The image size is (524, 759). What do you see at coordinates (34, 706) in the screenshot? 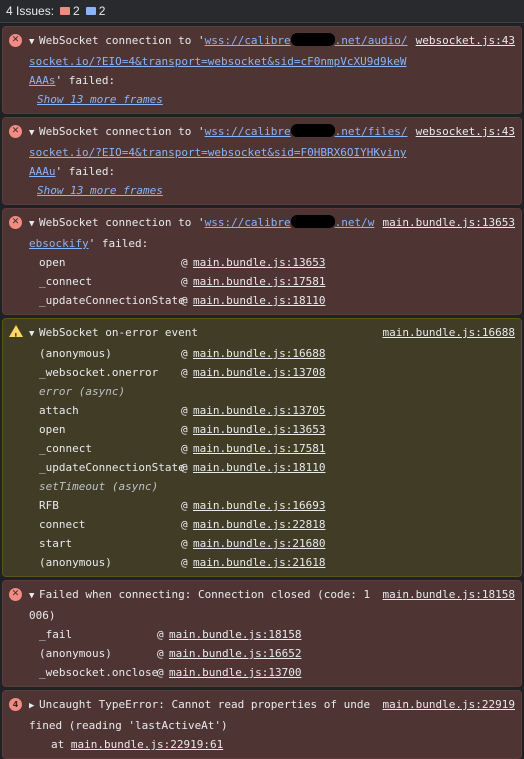
I see `expand-triangle-icon: ▶` at bounding box center [34, 706].